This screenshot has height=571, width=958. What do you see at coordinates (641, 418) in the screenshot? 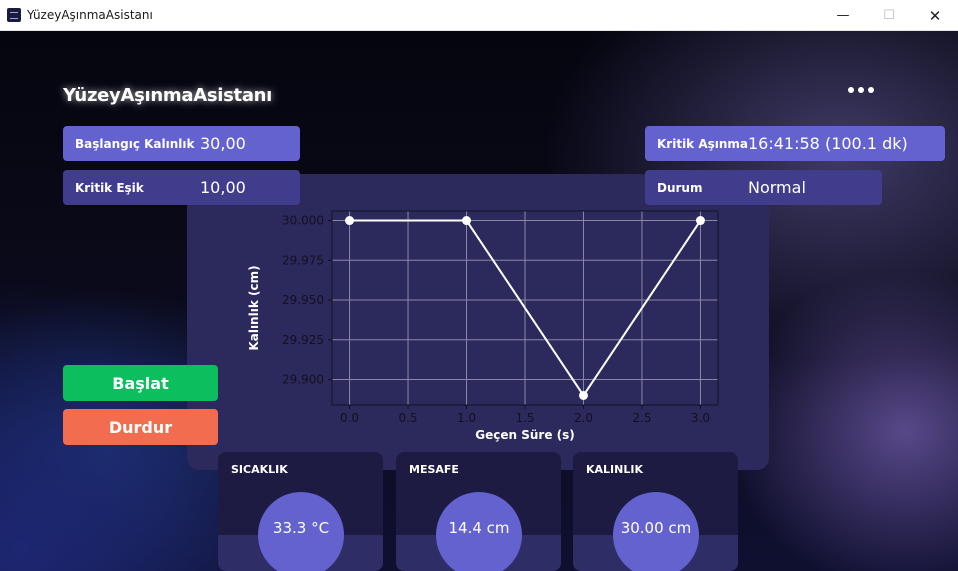
I see `x-tick-label: 2.5` at bounding box center [641, 418].